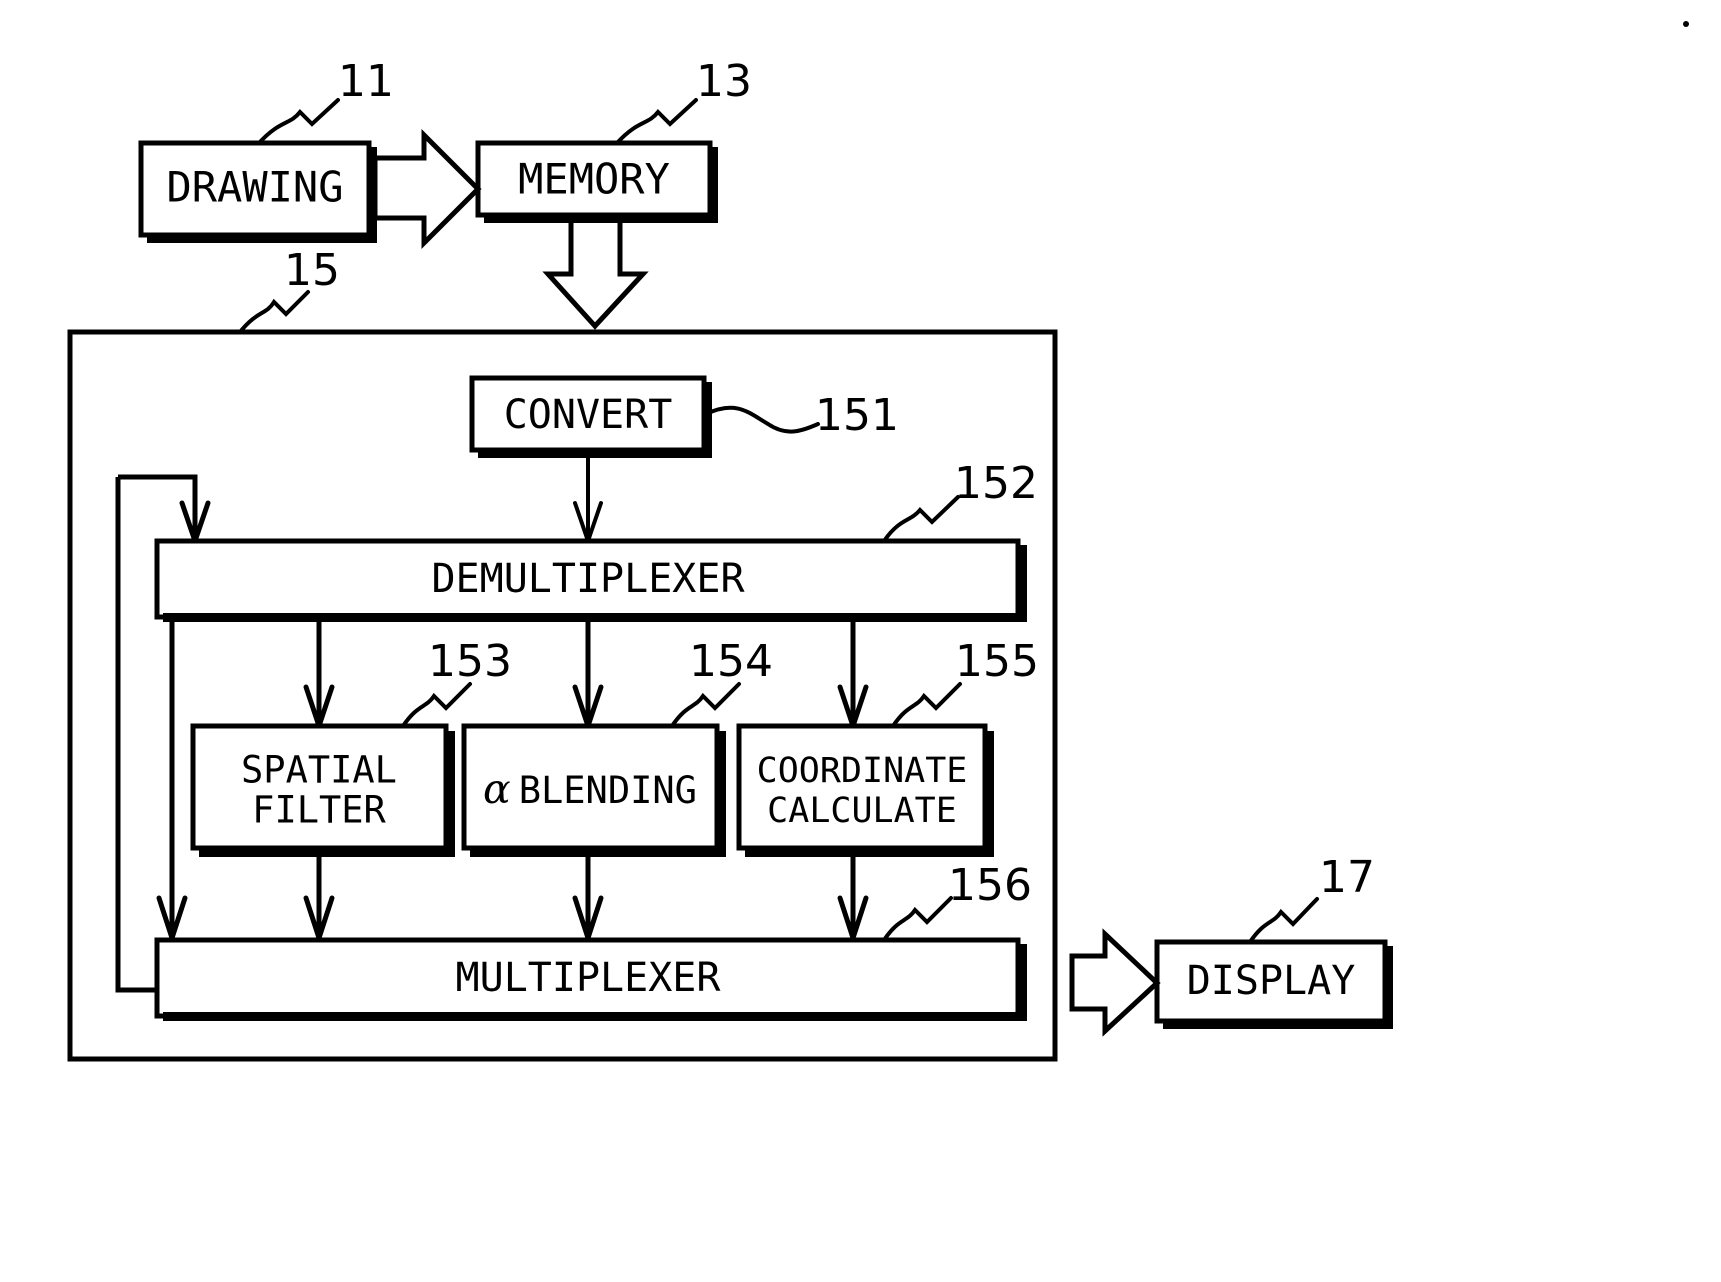  What do you see at coordinates (325, 100) in the screenshot?
I see `ref-leader-11: 11` at bounding box center [325, 100].